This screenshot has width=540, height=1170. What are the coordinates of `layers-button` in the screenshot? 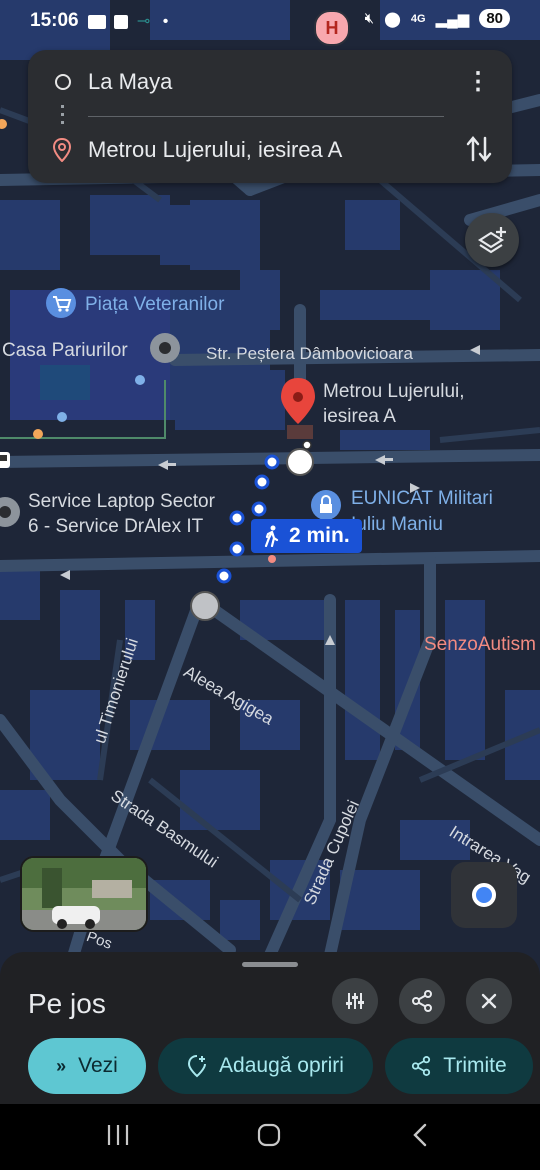 It's located at (492, 240).